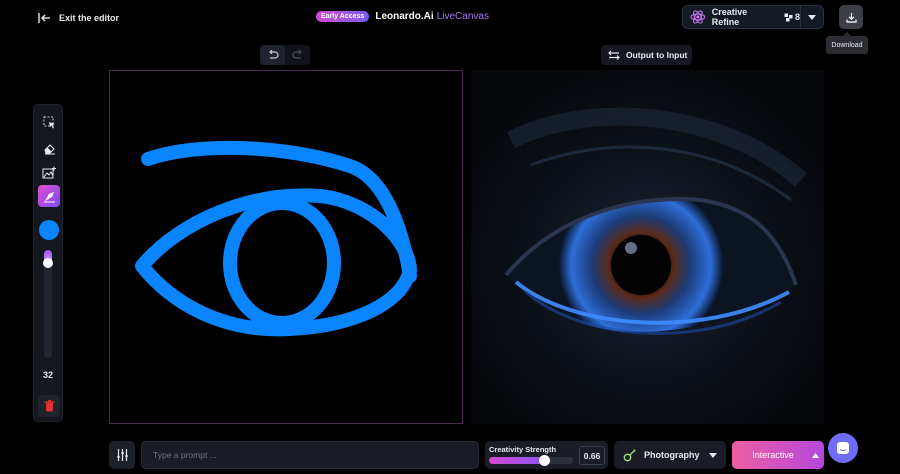 Image resolution: width=900 pixels, height=474 pixels. I want to click on creativity-strength-value: 0.66, so click(592, 455).